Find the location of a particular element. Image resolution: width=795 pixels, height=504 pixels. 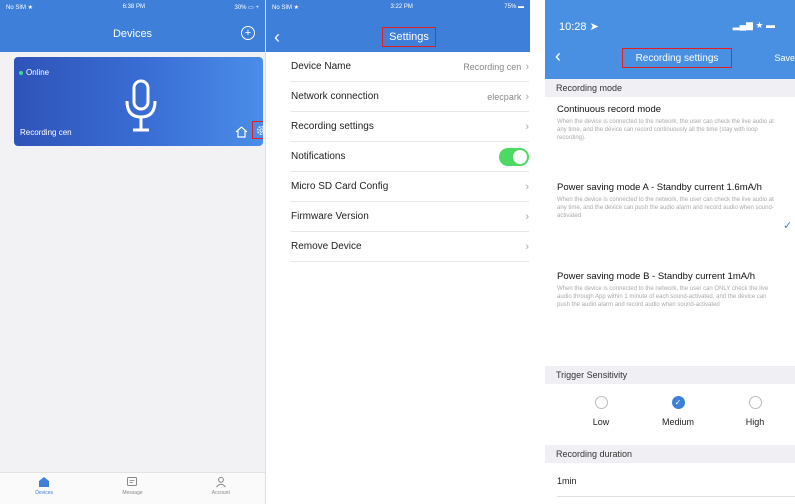

gear-icon is located at coordinates (259, 130).